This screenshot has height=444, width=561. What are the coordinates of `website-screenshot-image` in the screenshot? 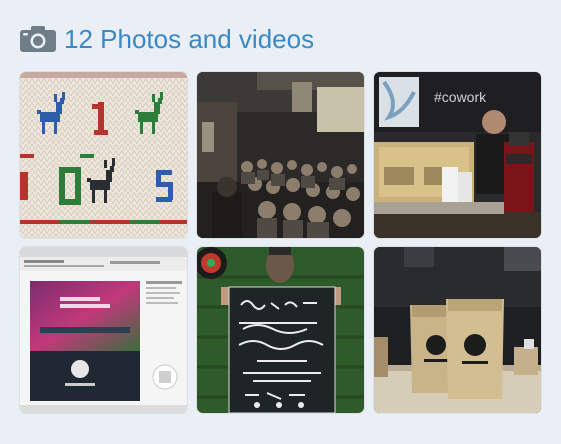 It's located at (103, 330).